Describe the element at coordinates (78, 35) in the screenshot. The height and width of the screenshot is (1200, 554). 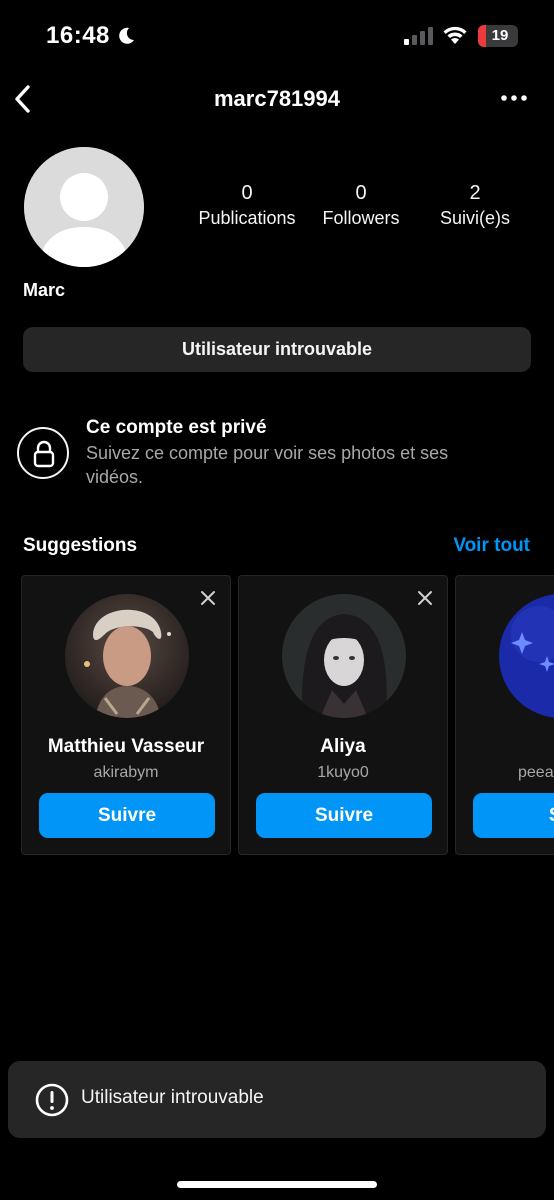
I see `status-time: 16:48` at that location.